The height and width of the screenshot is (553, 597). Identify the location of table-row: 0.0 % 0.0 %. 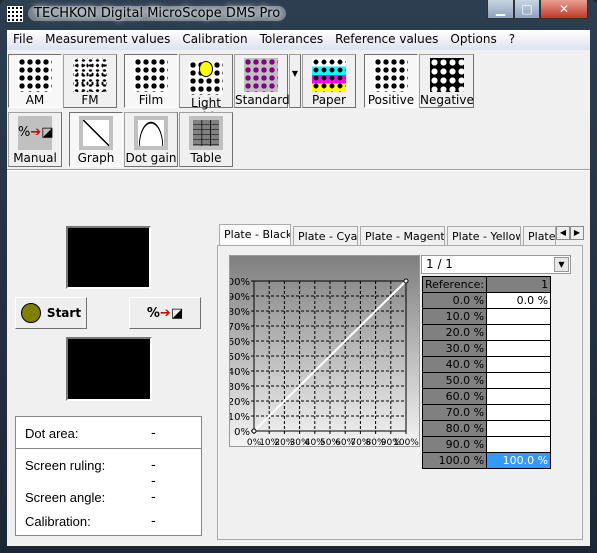
(486, 300).